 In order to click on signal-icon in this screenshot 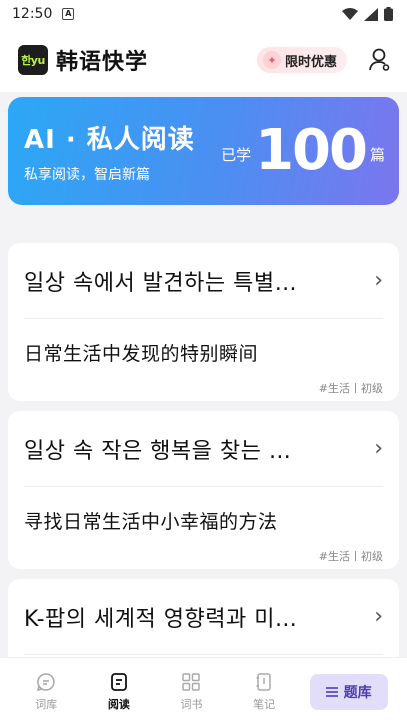, I will do `click(371, 14)`.